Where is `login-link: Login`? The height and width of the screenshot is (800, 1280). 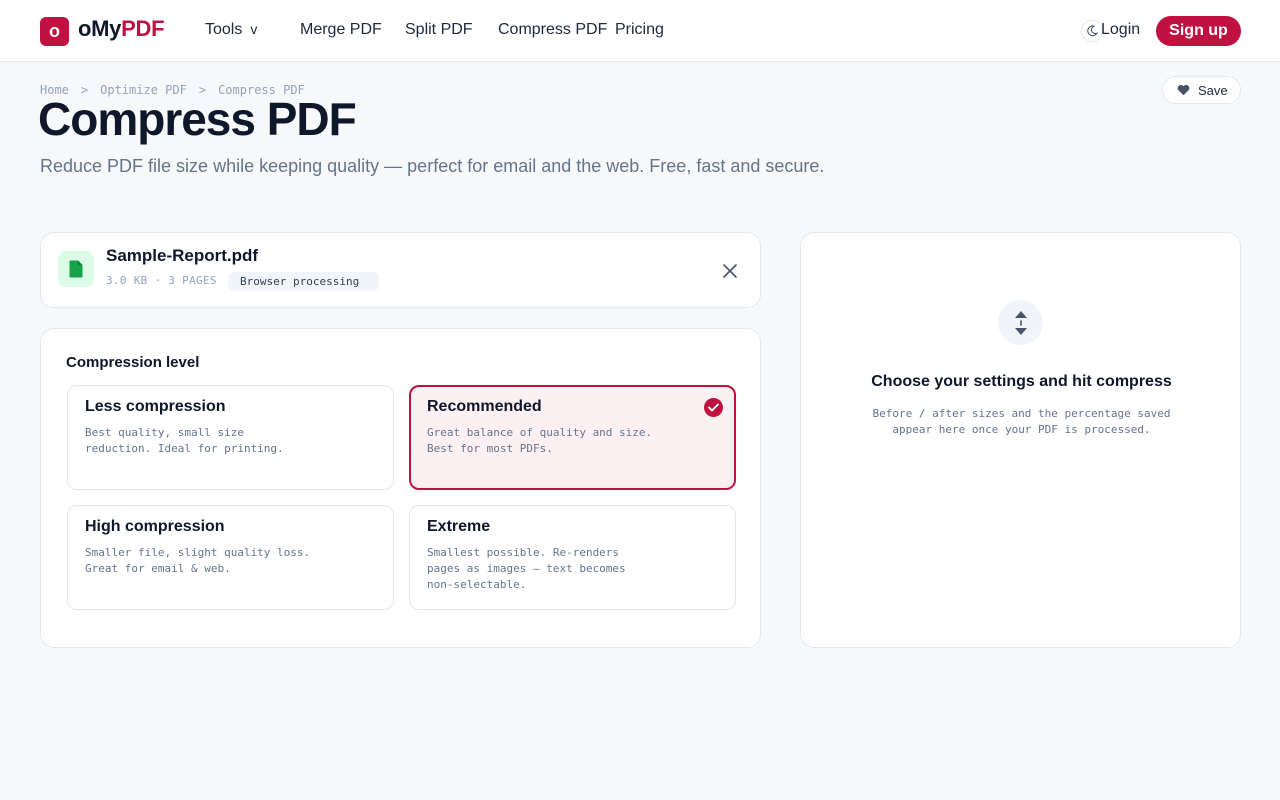
login-link: Login is located at coordinates (1120, 30).